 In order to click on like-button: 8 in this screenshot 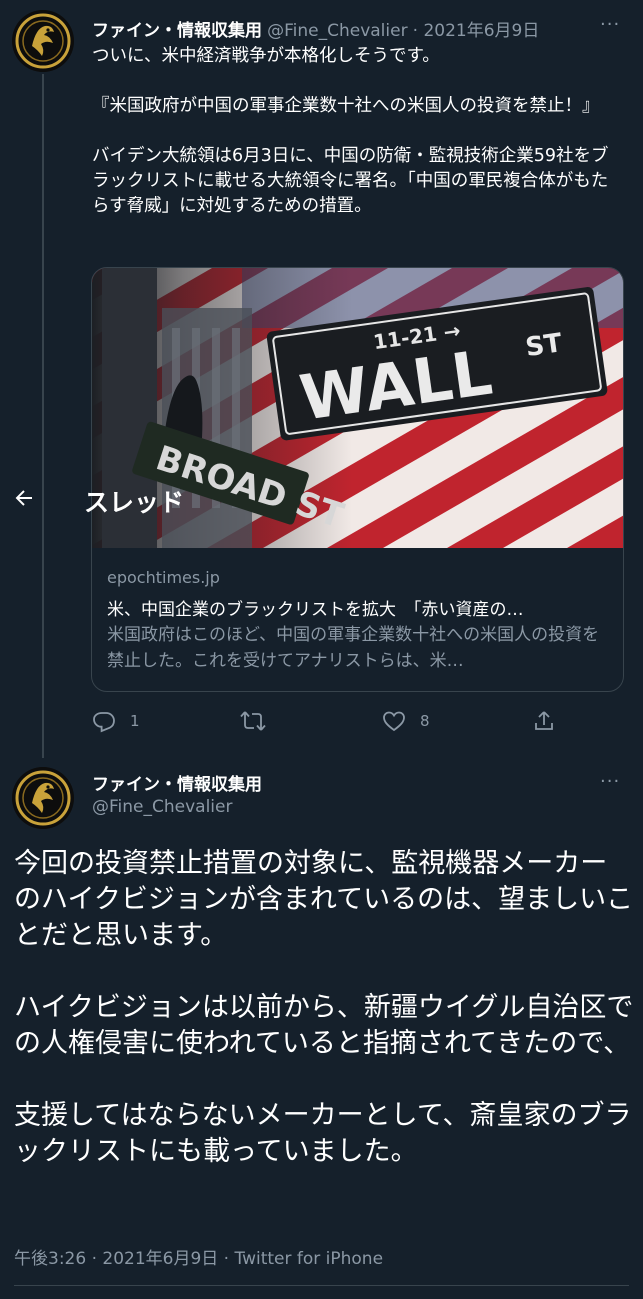, I will do `click(406, 721)`.